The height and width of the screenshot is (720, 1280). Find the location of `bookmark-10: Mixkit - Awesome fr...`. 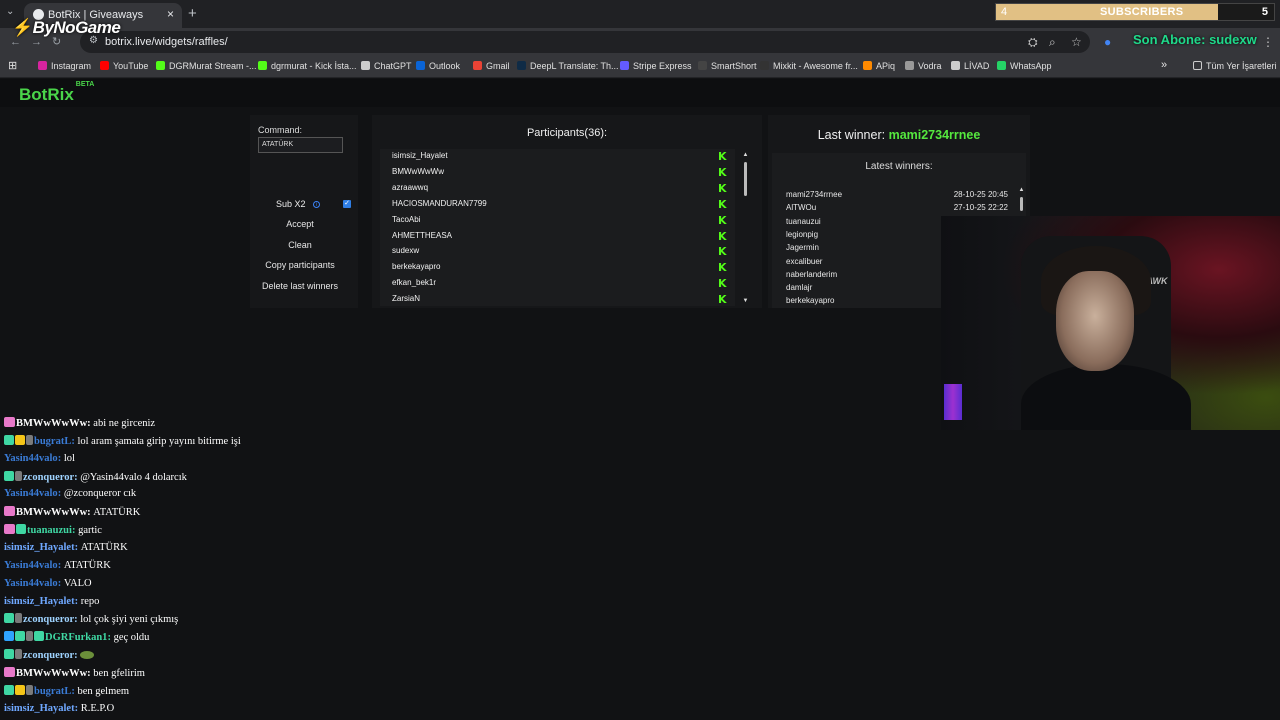

bookmark-10: Mixkit - Awesome fr... is located at coordinates (809, 66).